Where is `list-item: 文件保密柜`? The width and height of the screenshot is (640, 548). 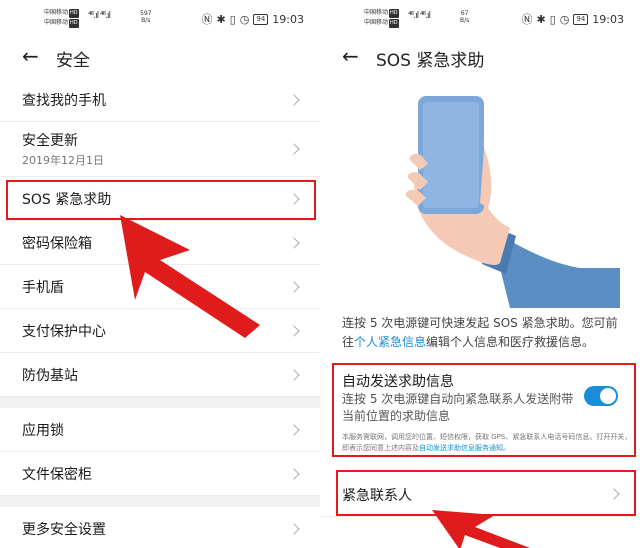 list-item: 文件保密柜 is located at coordinates (160, 474).